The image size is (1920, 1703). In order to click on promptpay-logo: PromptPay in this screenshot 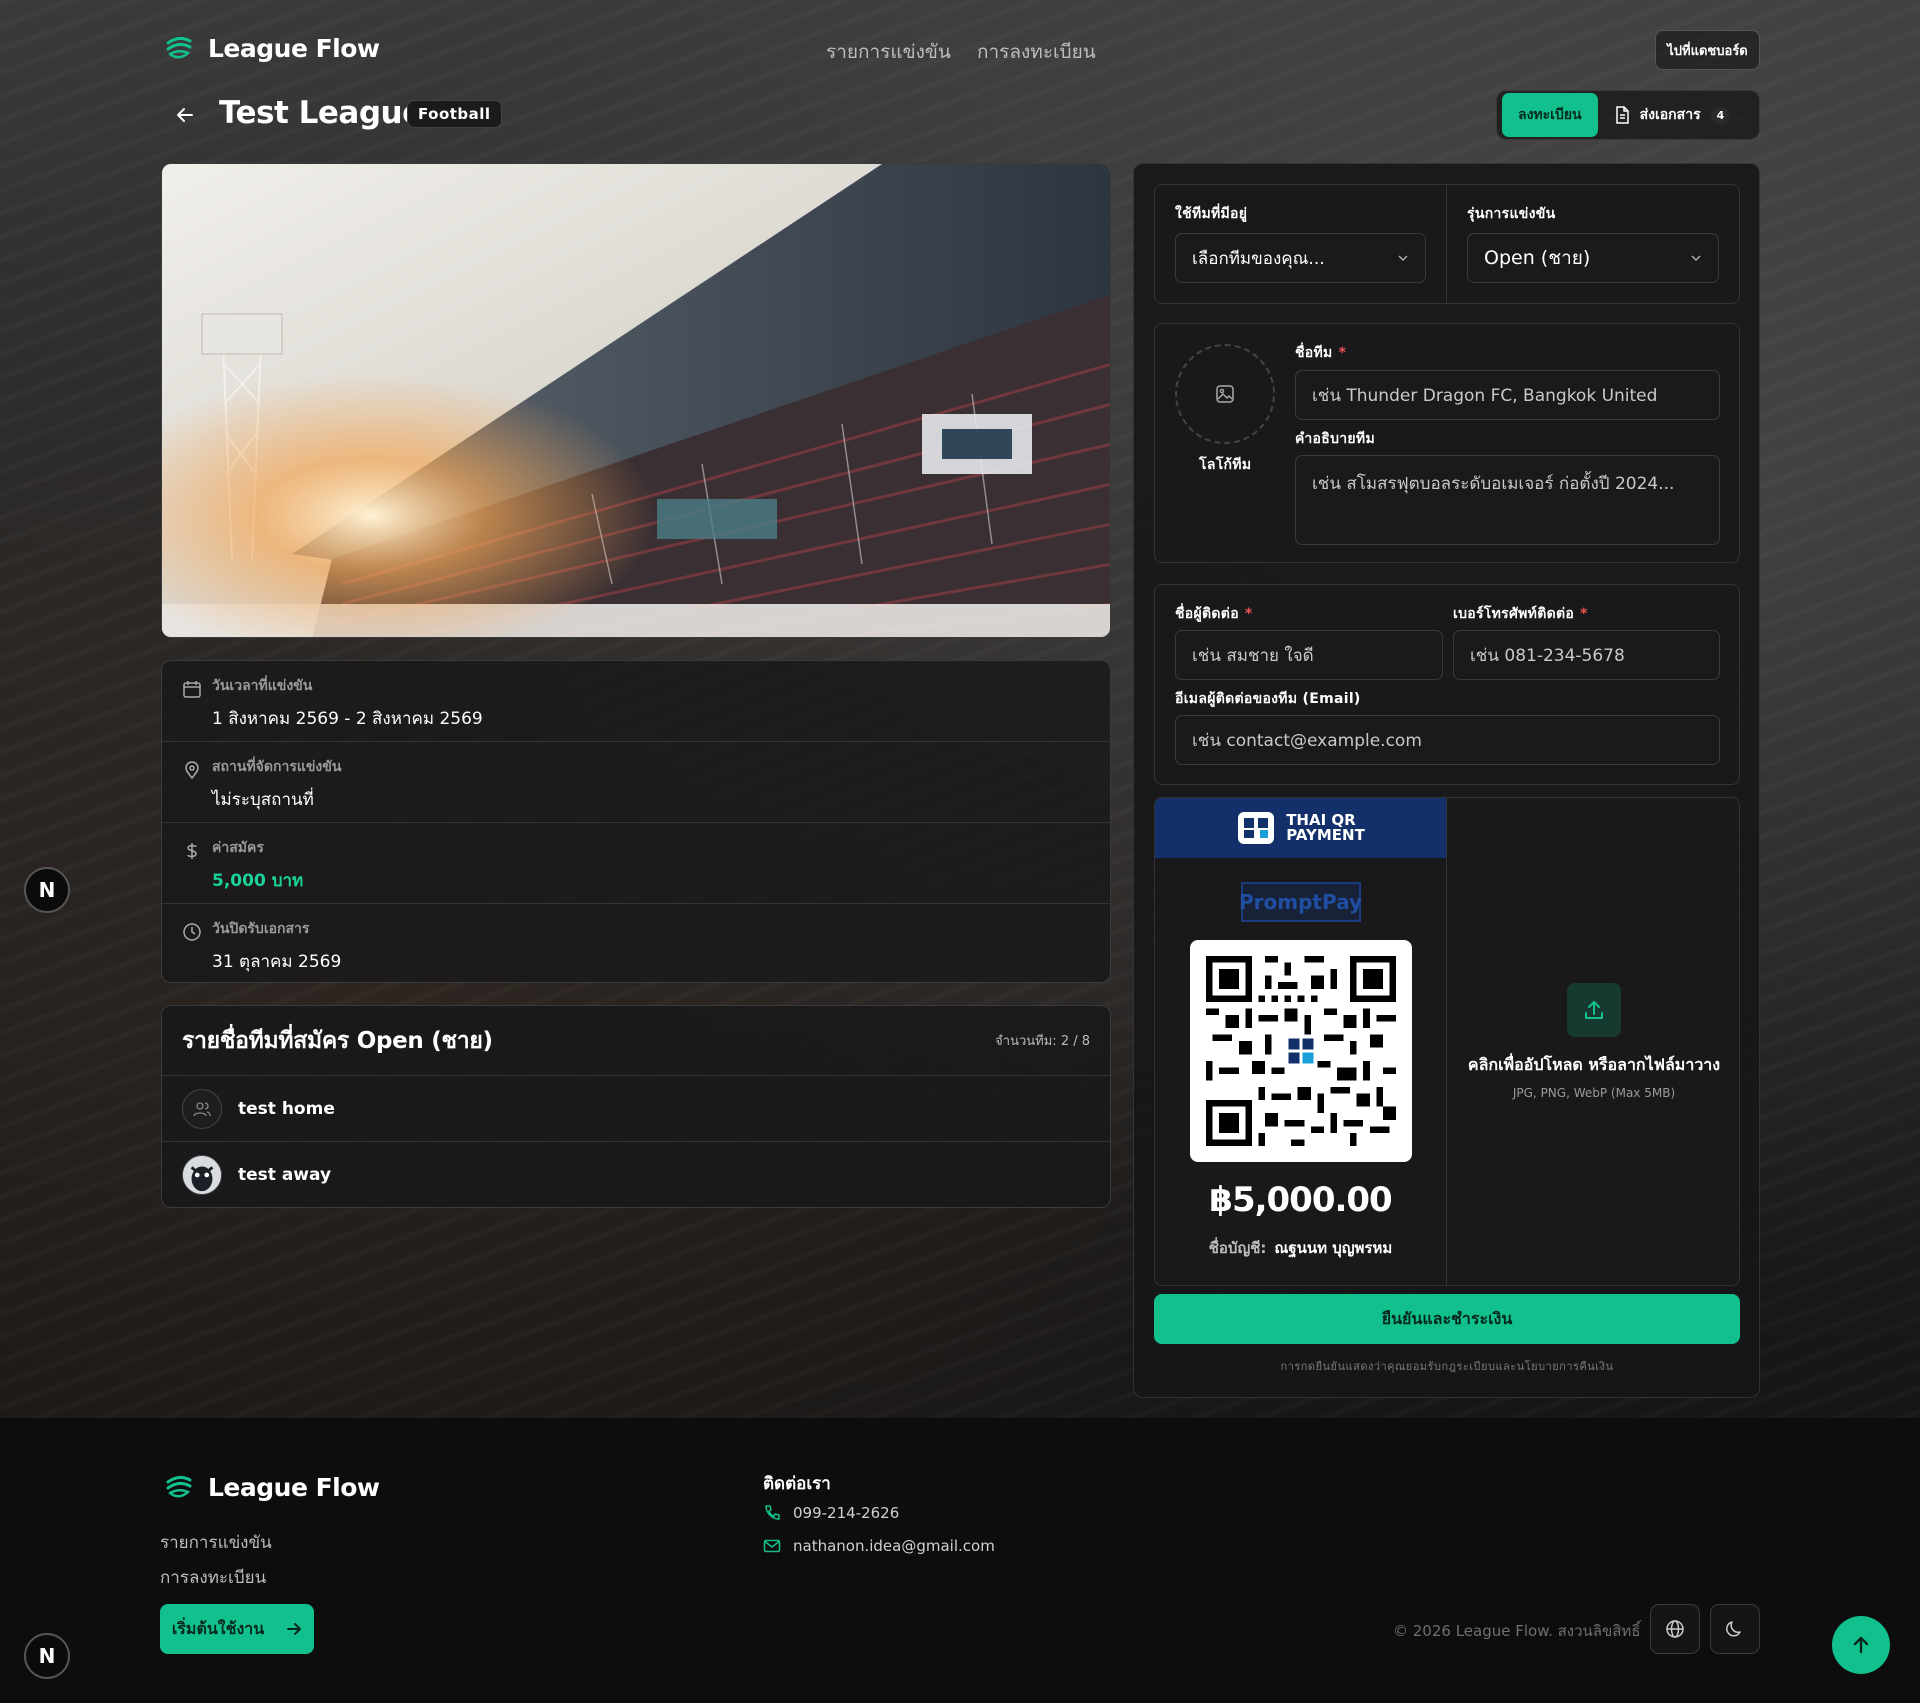, I will do `click(1300, 902)`.